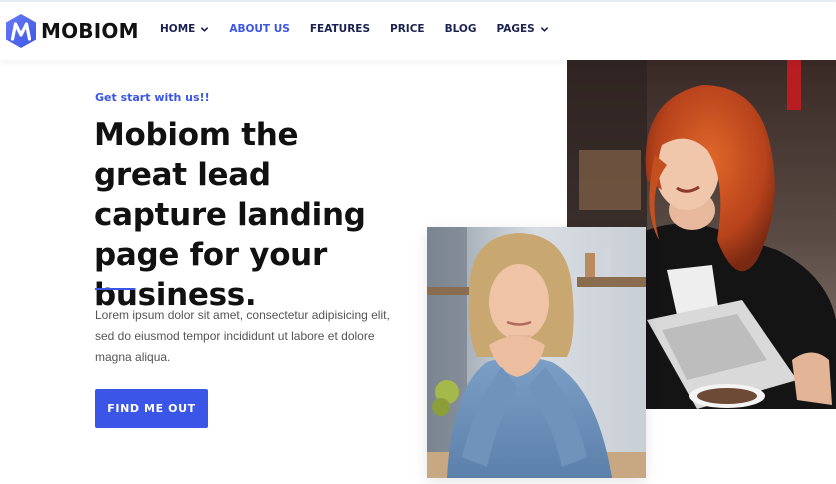 The width and height of the screenshot is (836, 484). What do you see at coordinates (115, 289) in the screenshot?
I see `hero-divider` at bounding box center [115, 289].